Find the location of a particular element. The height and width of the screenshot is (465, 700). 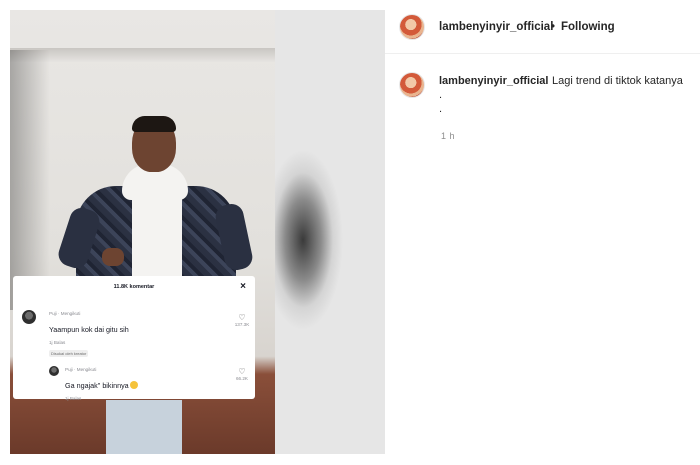

comment-text: Ga ngajak" bikinnya is located at coordinates (101, 385).